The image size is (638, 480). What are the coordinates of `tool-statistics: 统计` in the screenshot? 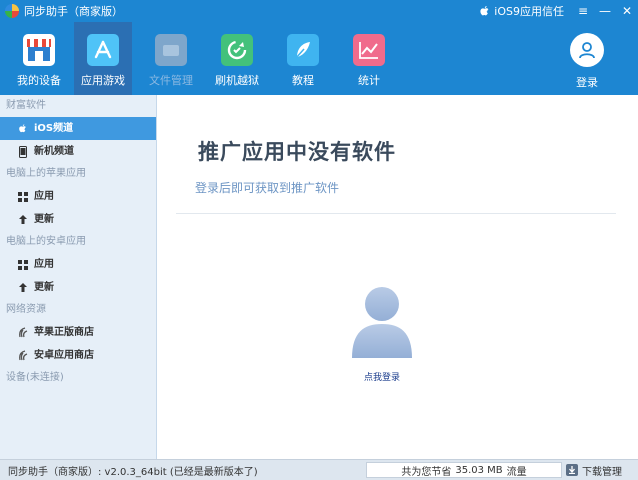 It's located at (369, 58).